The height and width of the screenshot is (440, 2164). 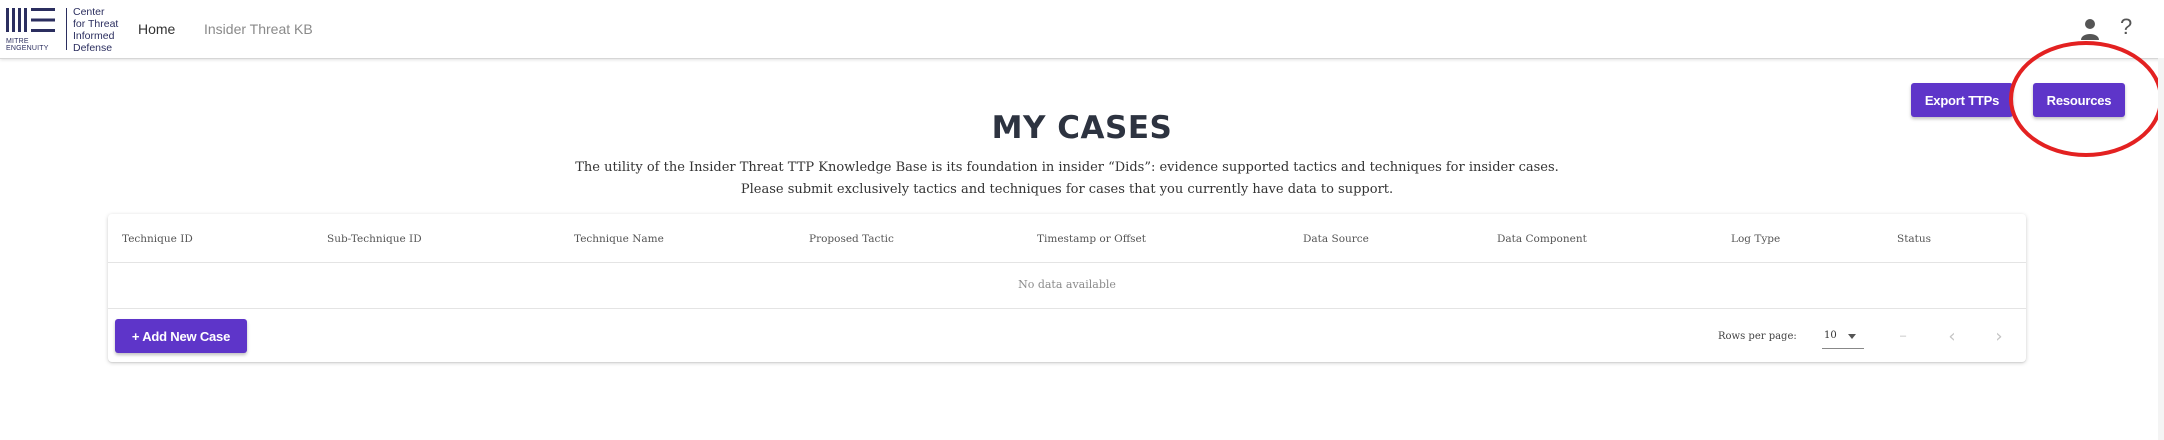 I want to click on column-header-status: Status, so click(x=1914, y=239).